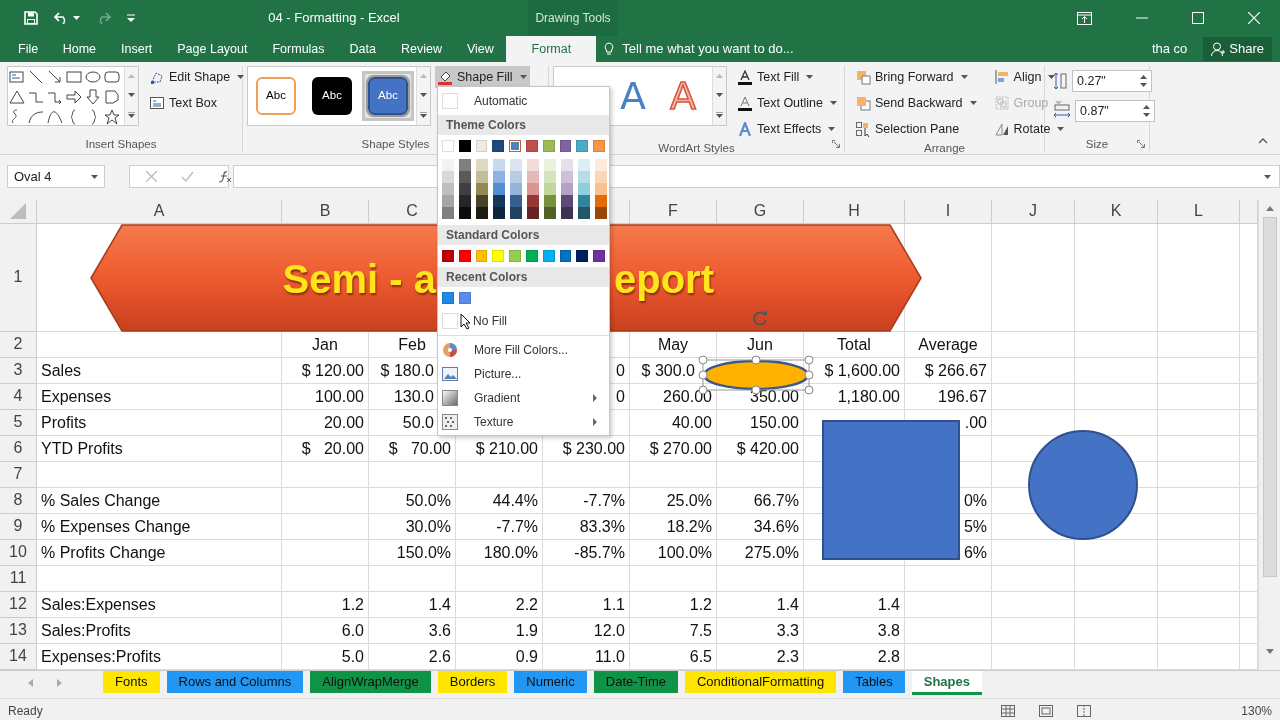  I want to click on sheet-tab: Fonts, so click(131, 682).